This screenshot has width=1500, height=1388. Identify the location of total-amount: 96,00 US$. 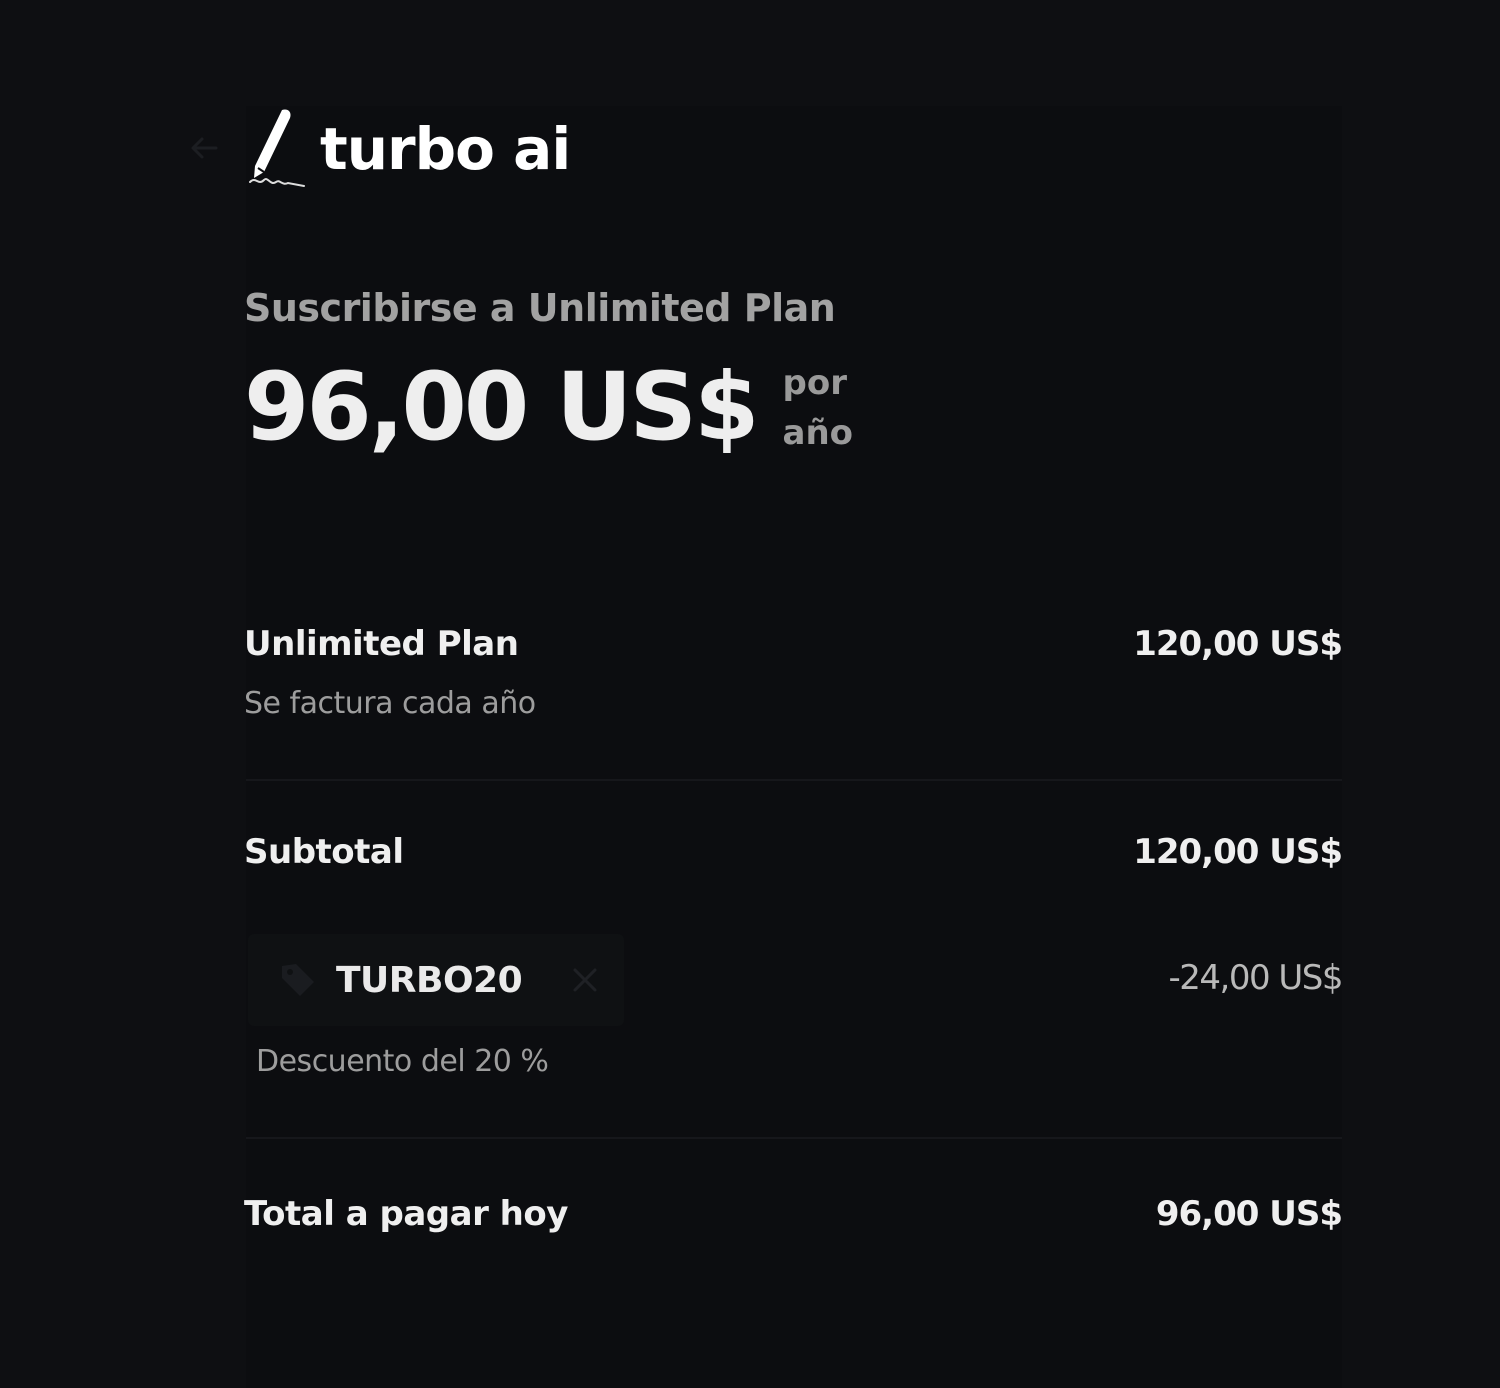
(1249, 1214).